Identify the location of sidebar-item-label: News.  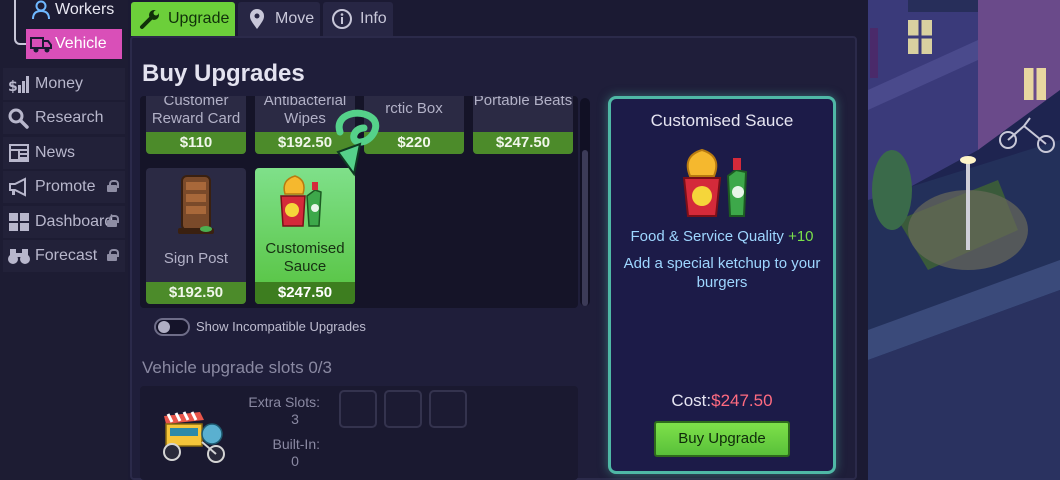
(55, 152).